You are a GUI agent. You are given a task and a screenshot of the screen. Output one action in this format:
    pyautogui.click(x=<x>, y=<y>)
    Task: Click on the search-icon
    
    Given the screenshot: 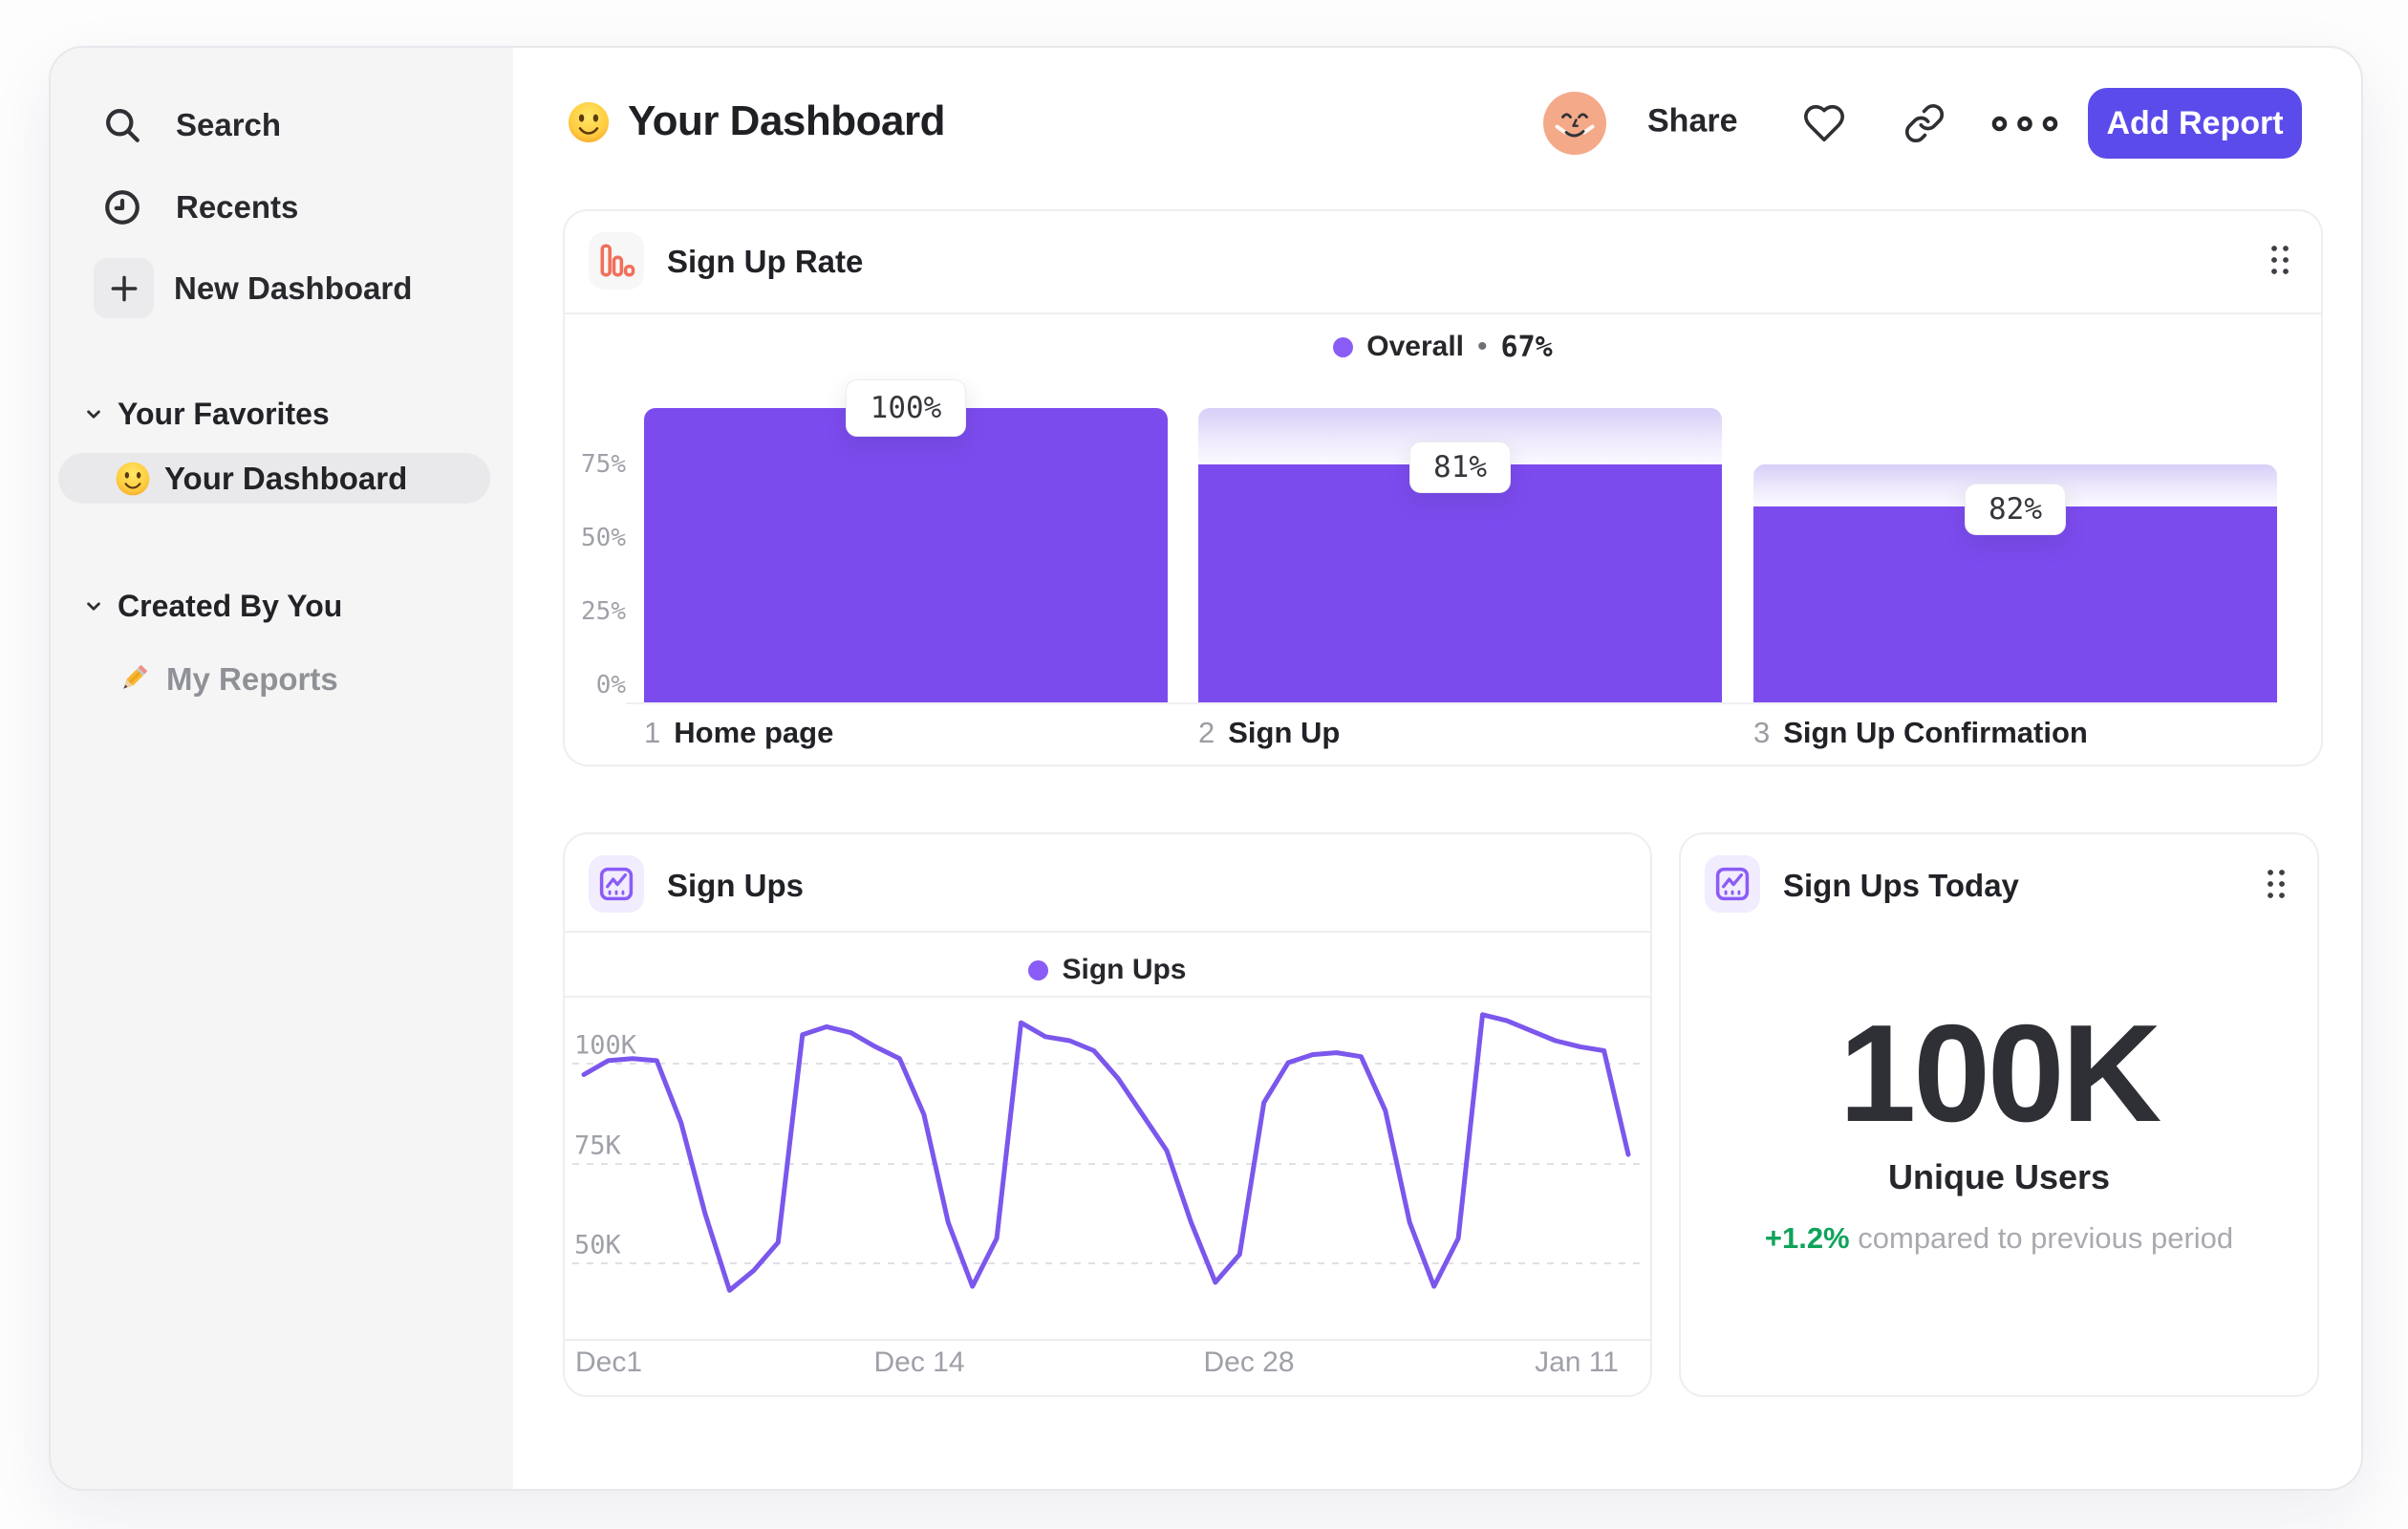 What is the action you would take?
    pyautogui.click(x=123, y=125)
    